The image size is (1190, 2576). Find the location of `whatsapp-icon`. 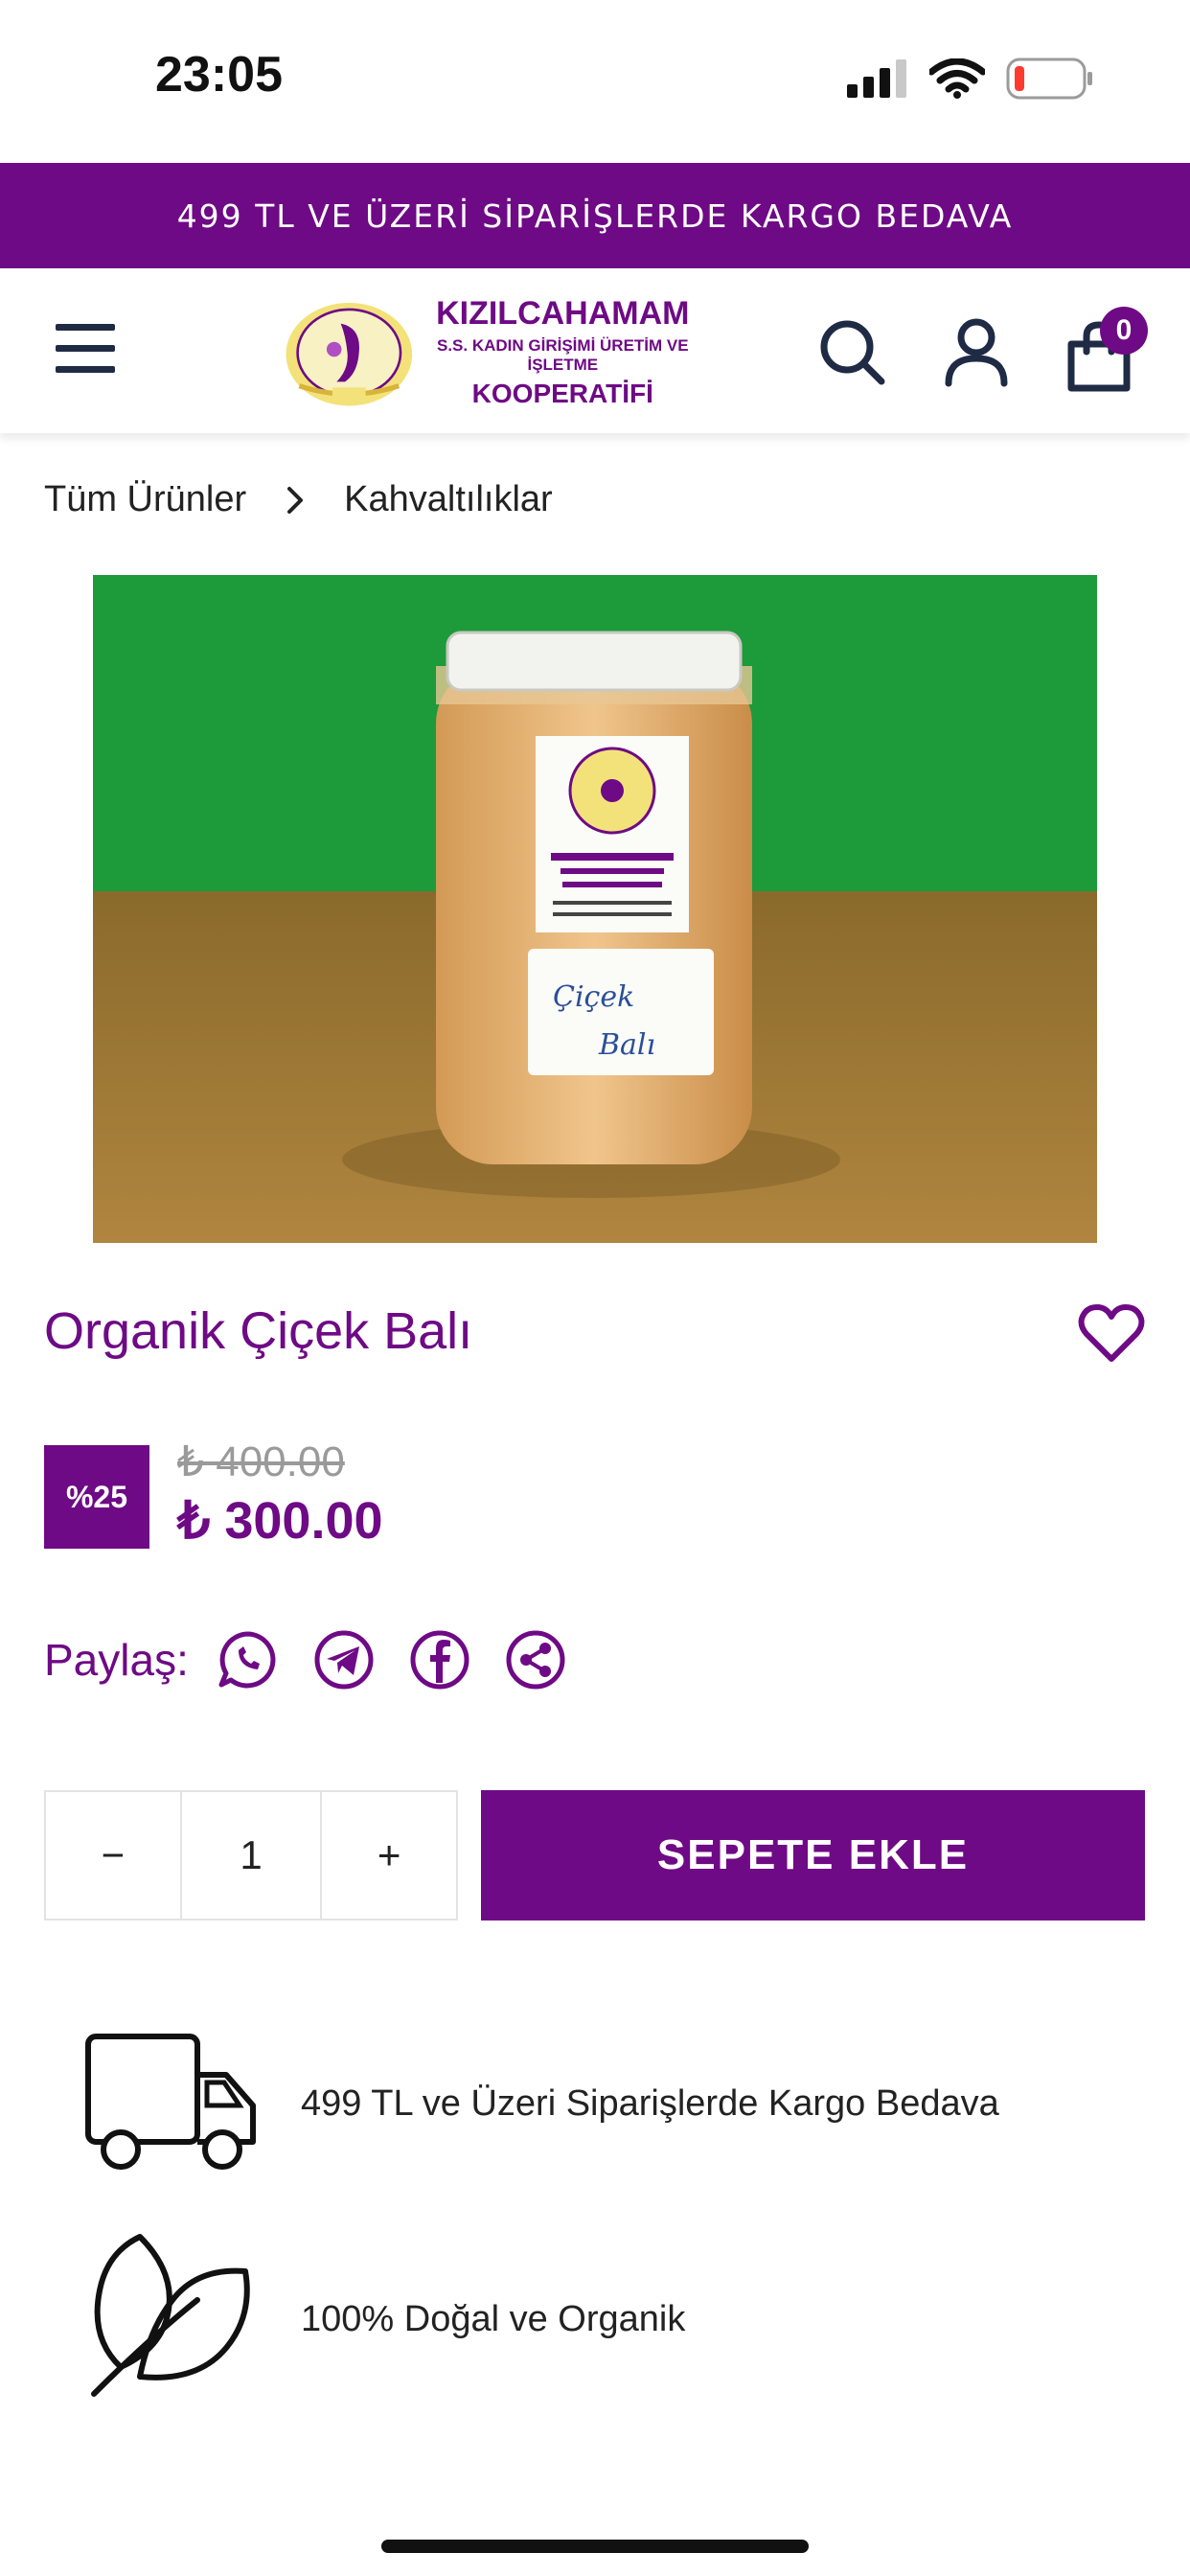

whatsapp-icon is located at coordinates (248, 1659).